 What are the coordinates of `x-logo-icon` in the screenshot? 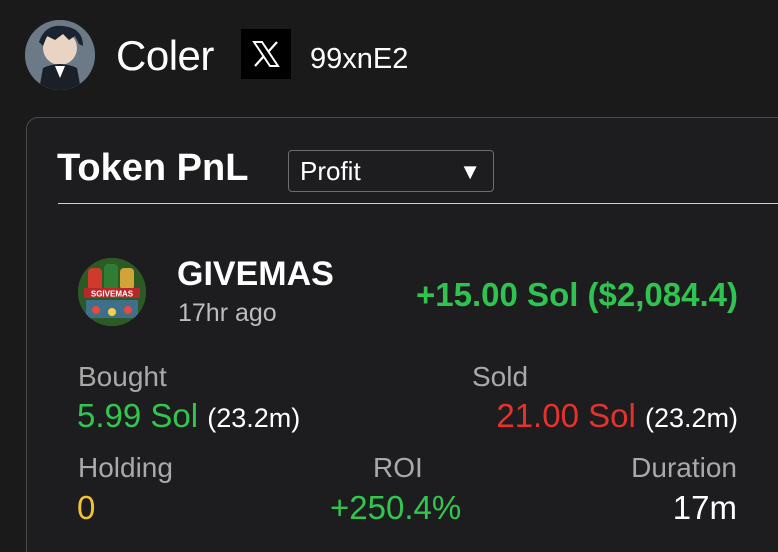 It's located at (266, 54).